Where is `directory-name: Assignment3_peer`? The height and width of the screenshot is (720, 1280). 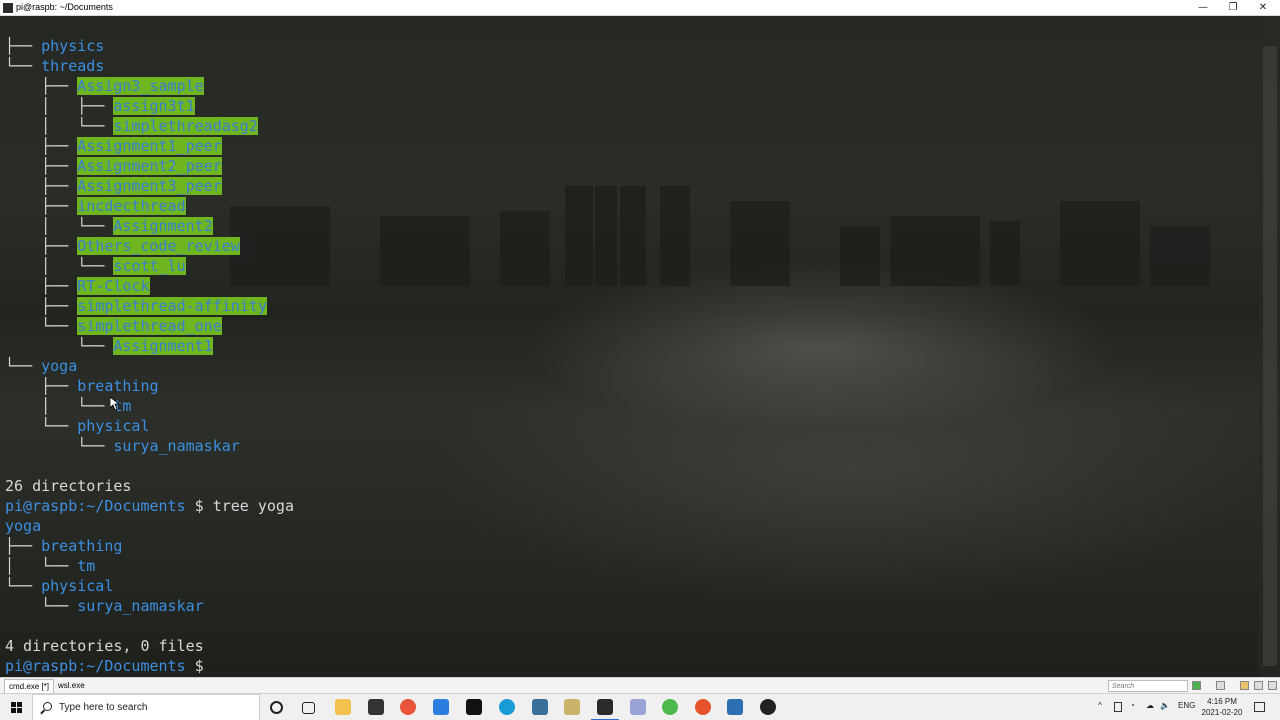 directory-name: Assignment3_peer is located at coordinates (149, 186).